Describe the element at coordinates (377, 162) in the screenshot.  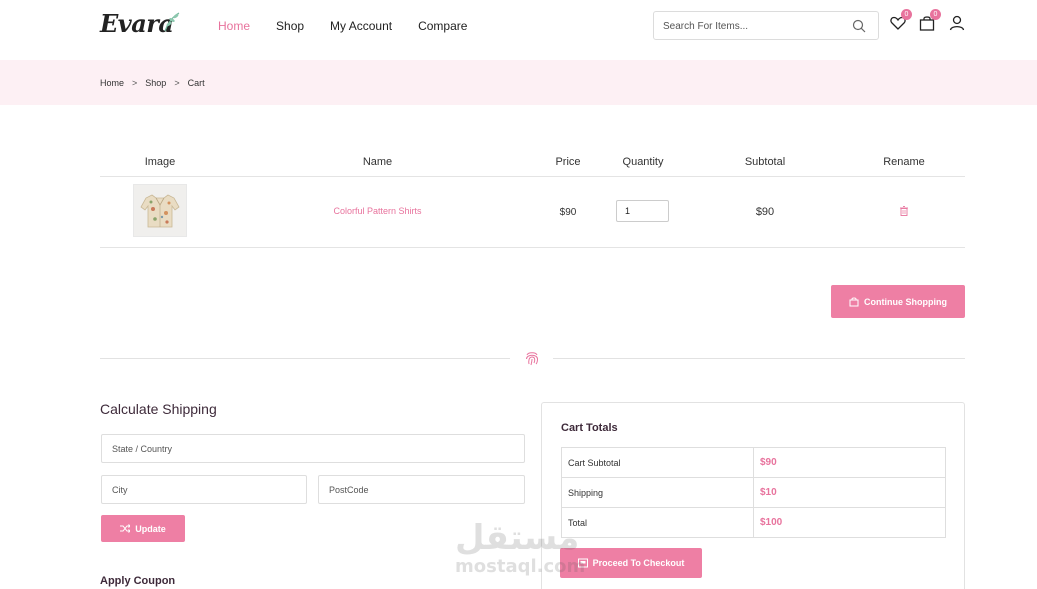
I see `column-header-name: Name` at that location.